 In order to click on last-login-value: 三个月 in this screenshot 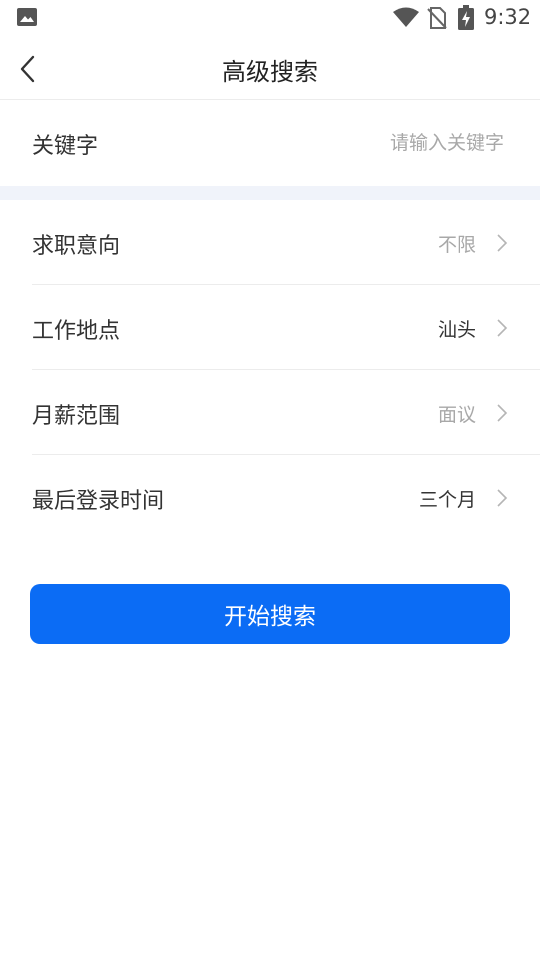, I will do `click(447, 500)`.